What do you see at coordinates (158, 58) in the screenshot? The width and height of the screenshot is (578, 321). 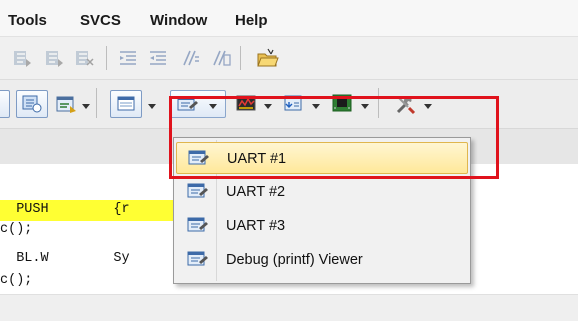 I see `unindent-icon` at bounding box center [158, 58].